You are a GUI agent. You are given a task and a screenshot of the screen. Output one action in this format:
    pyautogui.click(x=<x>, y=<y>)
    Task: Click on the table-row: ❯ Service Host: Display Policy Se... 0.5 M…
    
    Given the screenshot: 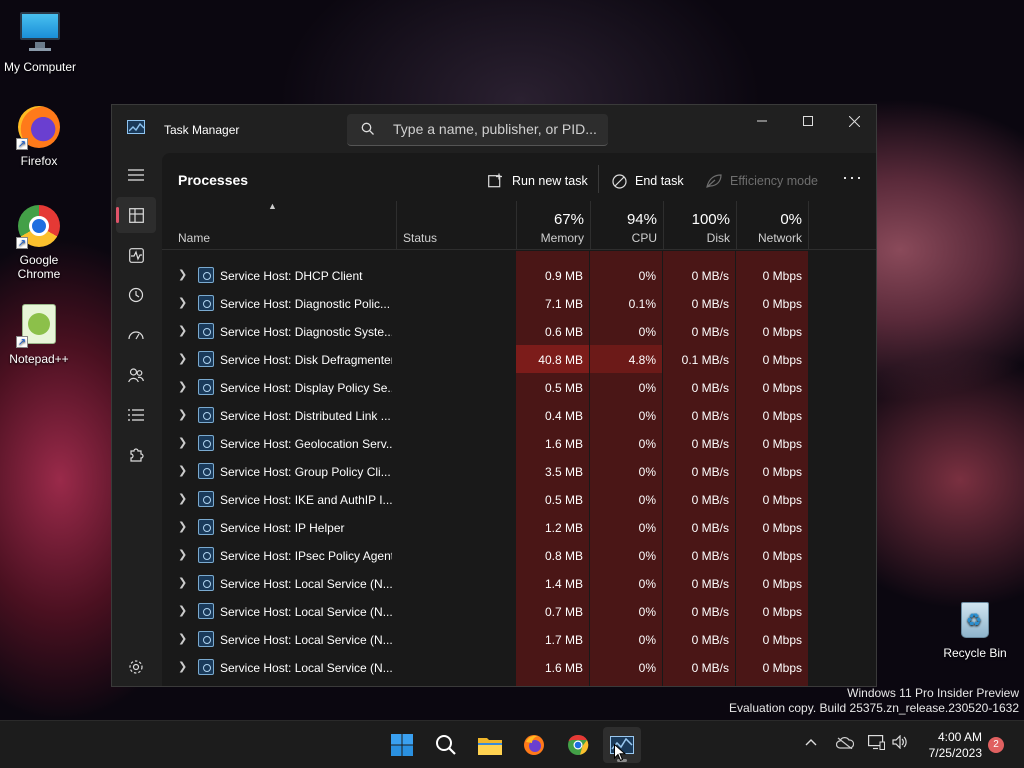 What is the action you would take?
    pyautogui.click(x=485, y=387)
    